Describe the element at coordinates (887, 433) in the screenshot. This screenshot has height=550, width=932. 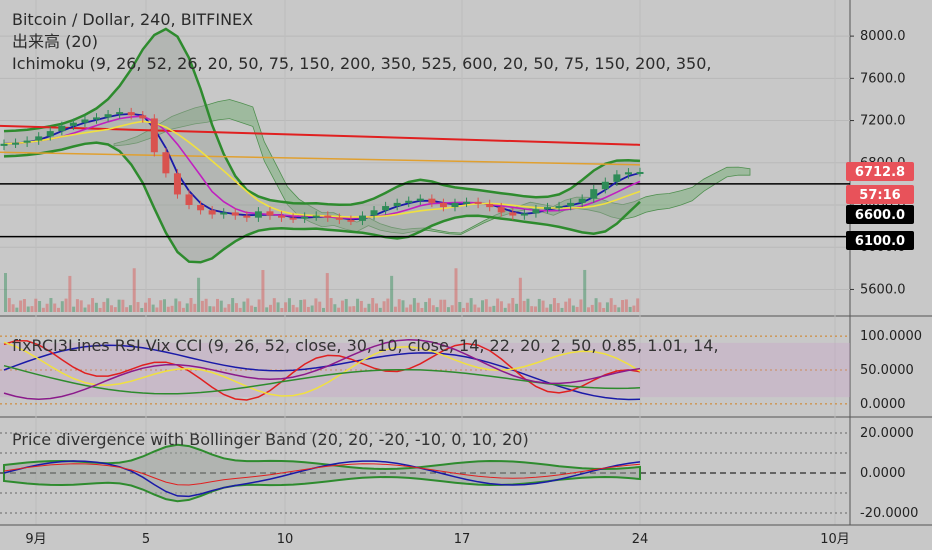
I see `divergence-tick-label: 20.0000` at that location.